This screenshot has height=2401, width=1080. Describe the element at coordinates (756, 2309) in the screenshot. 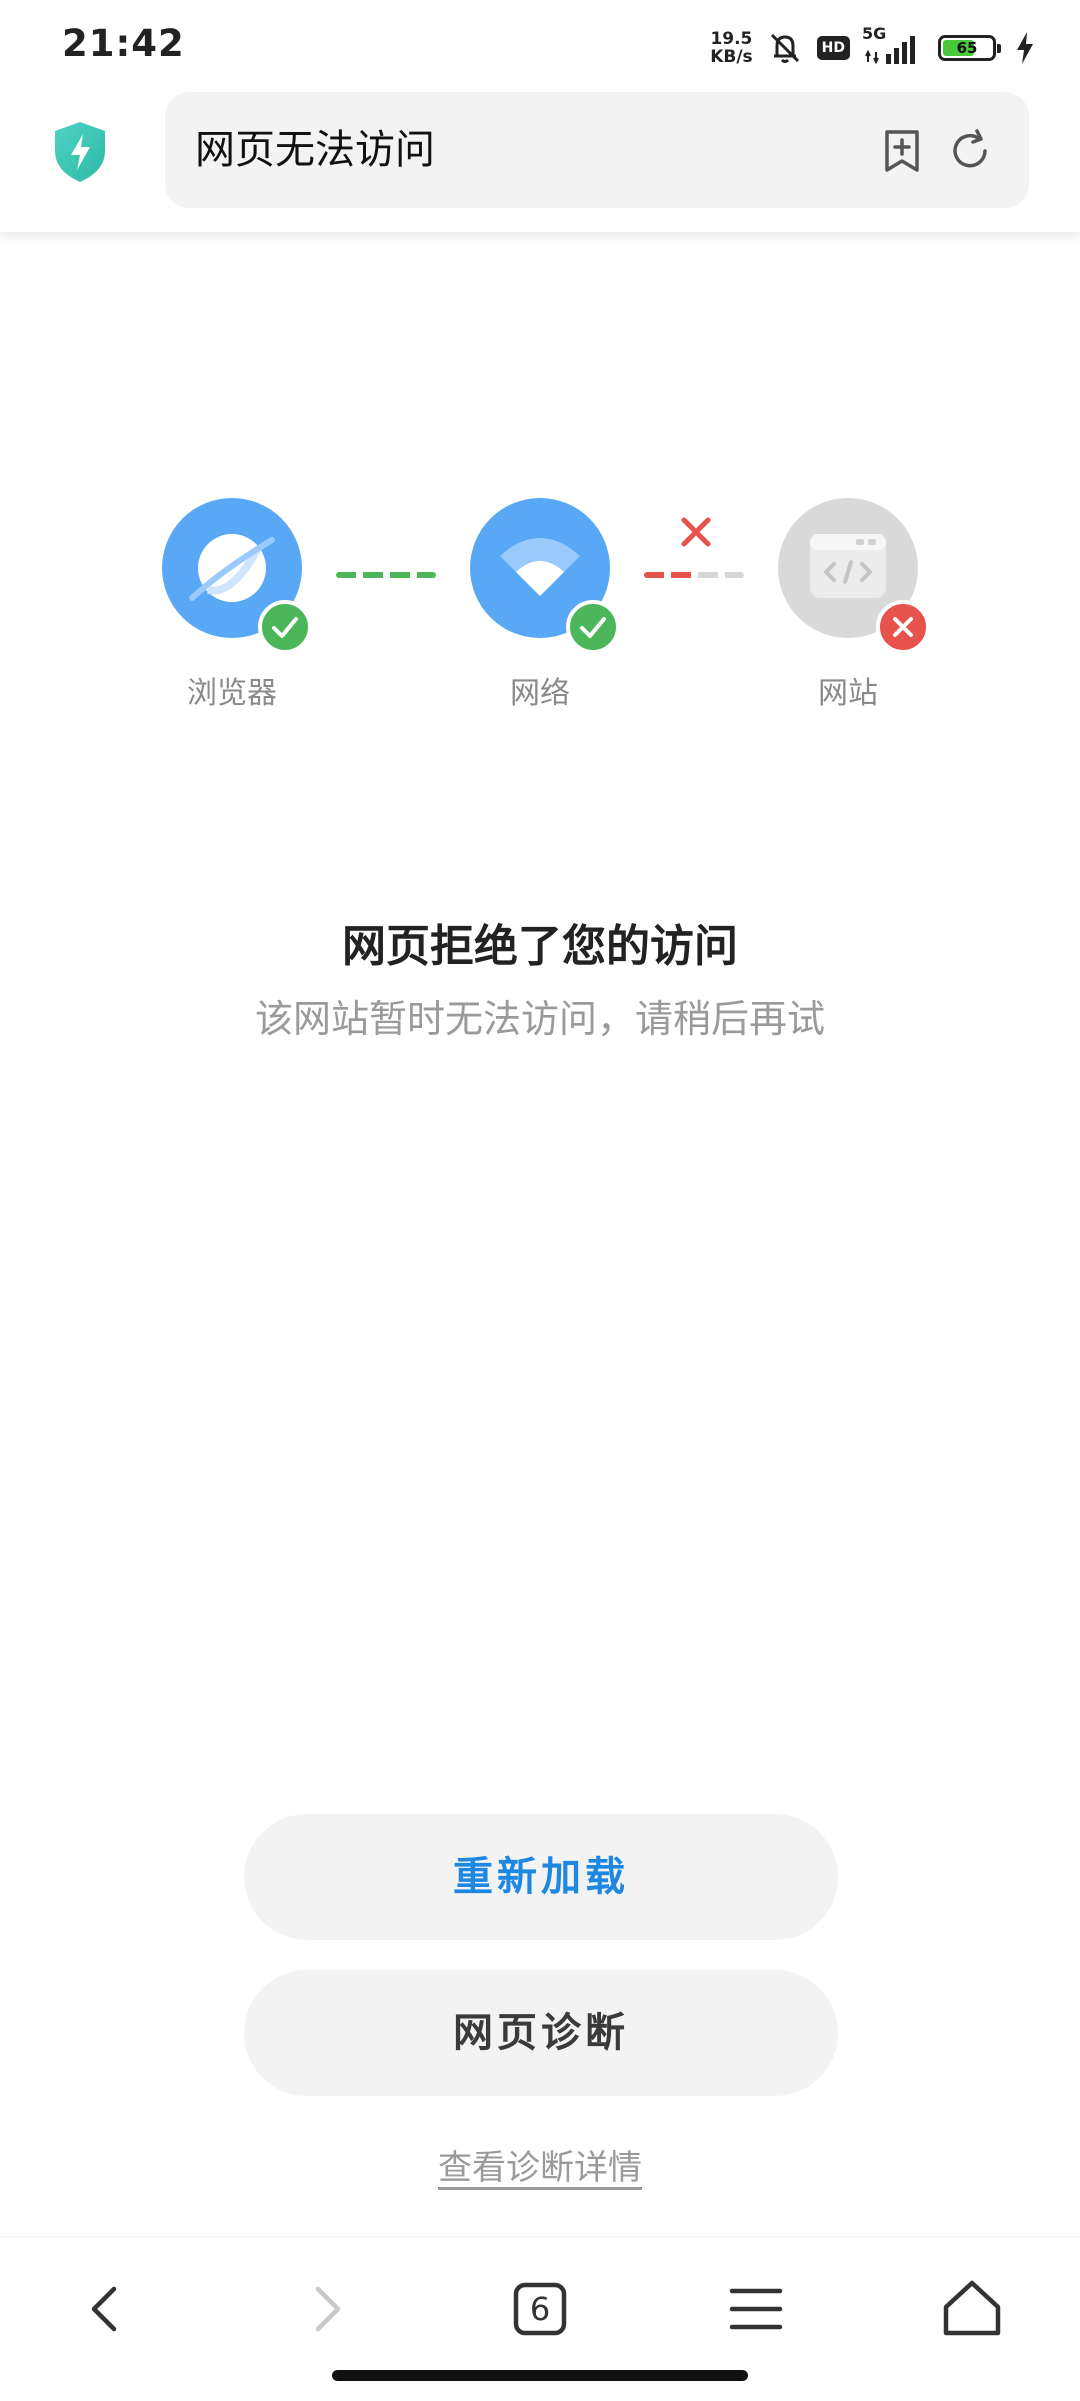

I see `menu-icon` at that location.